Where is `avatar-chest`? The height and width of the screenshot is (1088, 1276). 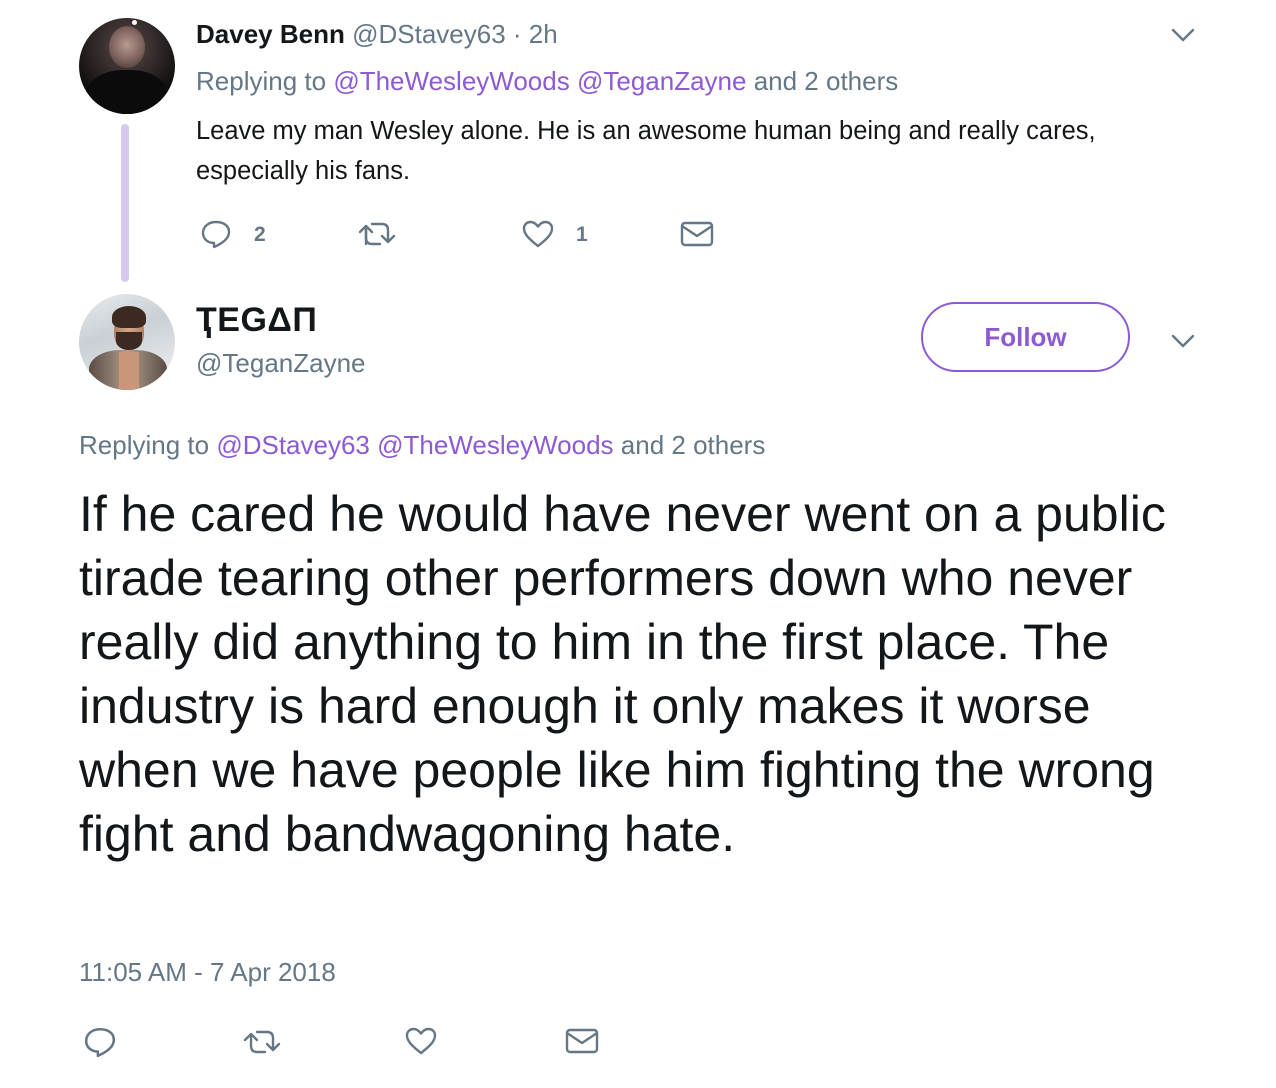
avatar-chest is located at coordinates (129, 371).